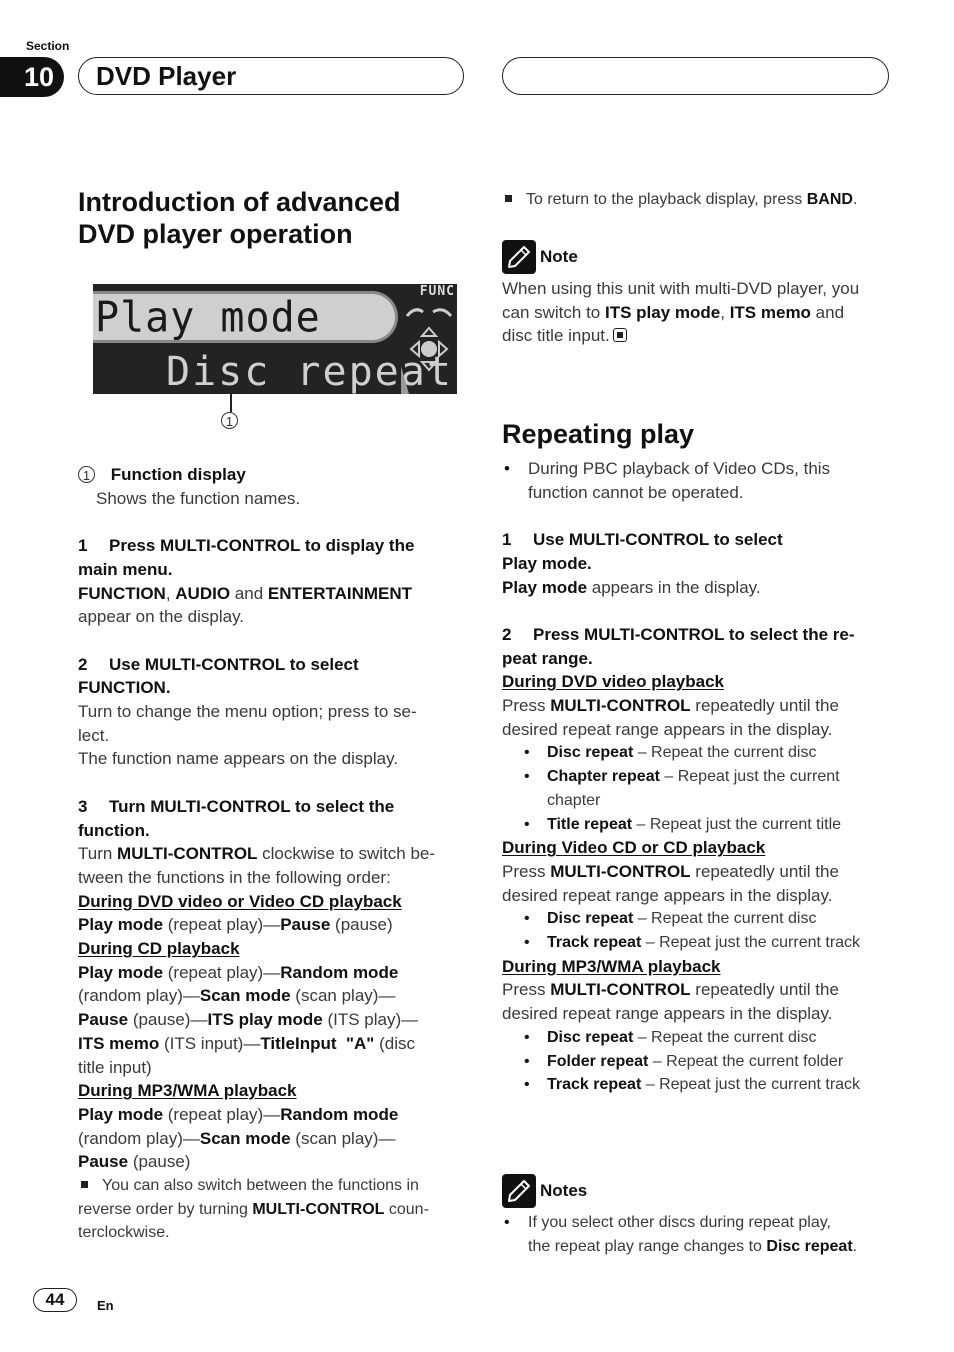 The height and width of the screenshot is (1352, 954). I want to click on mp3-order-line-1: Play mode (repeat play)—Random mode, so click(238, 1114).